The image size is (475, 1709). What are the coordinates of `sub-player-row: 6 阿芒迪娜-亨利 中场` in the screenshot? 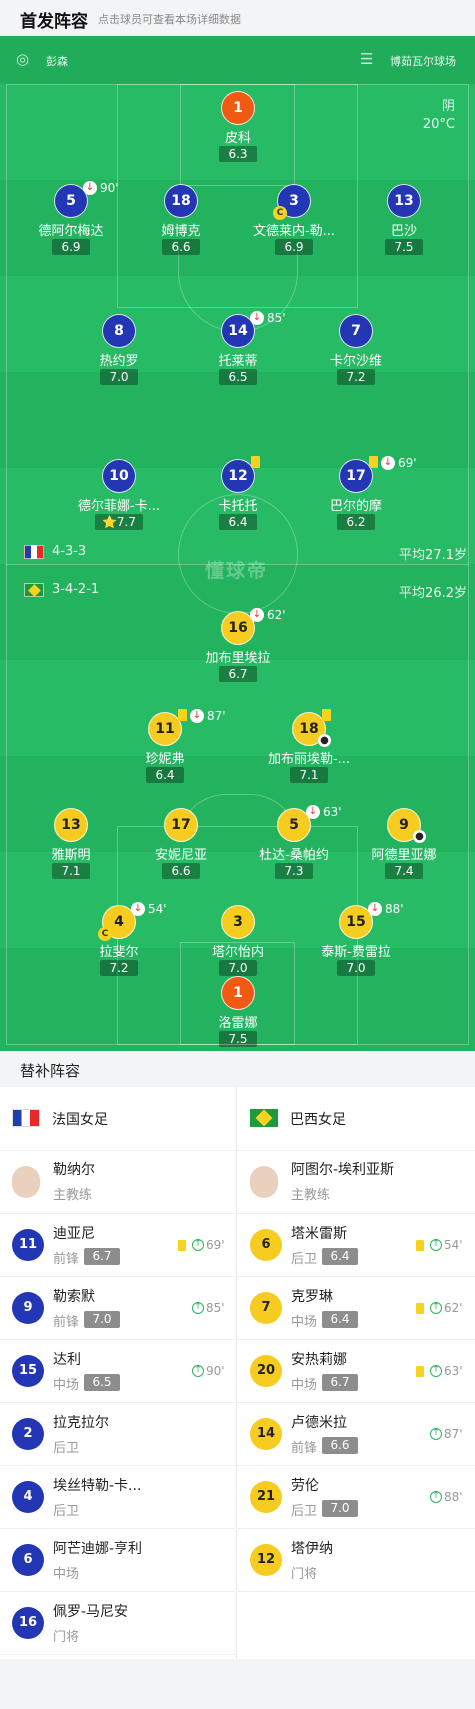 It's located at (118, 1560).